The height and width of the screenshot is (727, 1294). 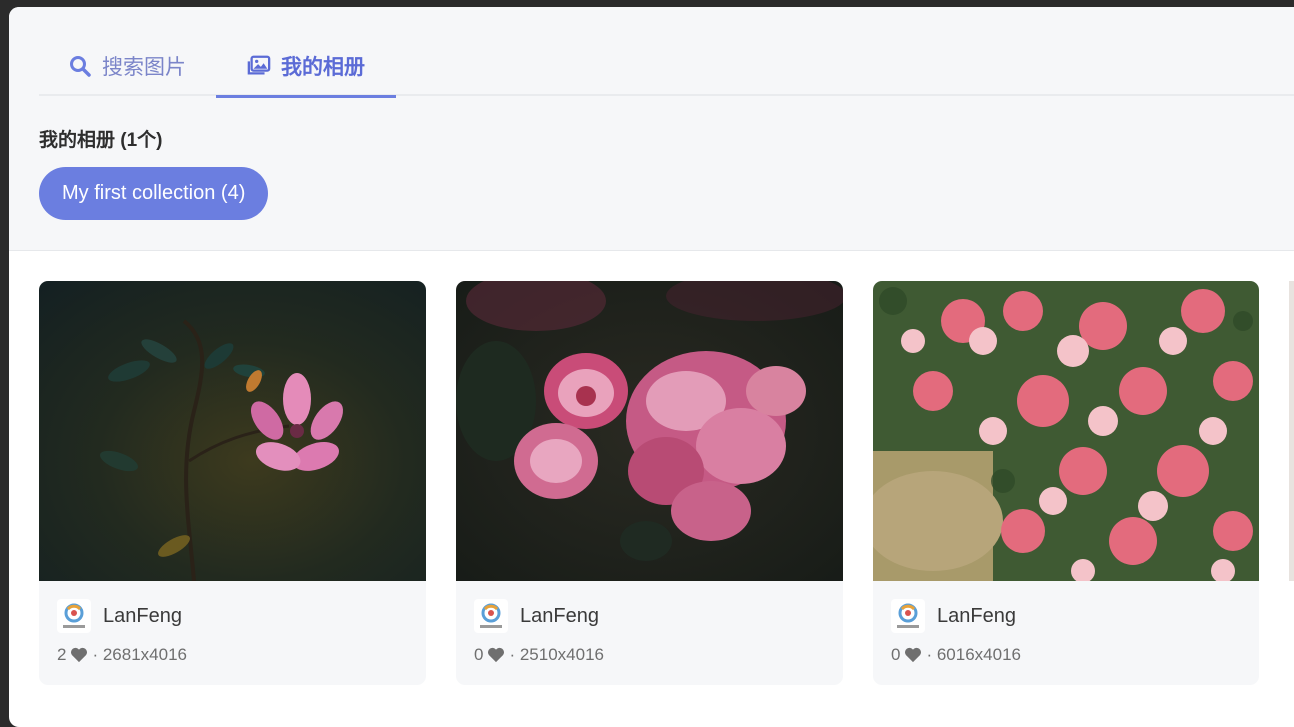 I want to click on images-icon, so click(x=259, y=66).